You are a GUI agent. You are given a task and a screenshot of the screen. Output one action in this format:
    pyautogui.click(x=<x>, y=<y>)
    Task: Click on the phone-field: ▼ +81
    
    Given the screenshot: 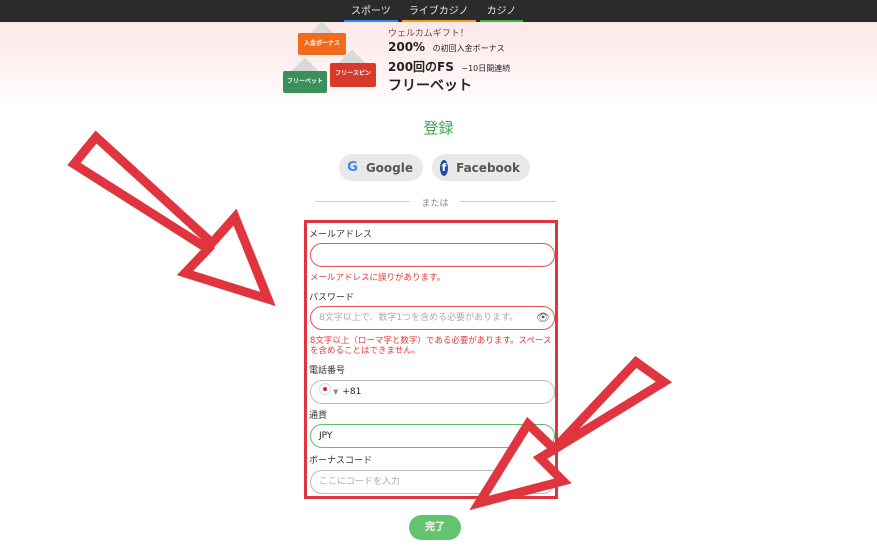 What is the action you would take?
    pyautogui.click(x=432, y=392)
    